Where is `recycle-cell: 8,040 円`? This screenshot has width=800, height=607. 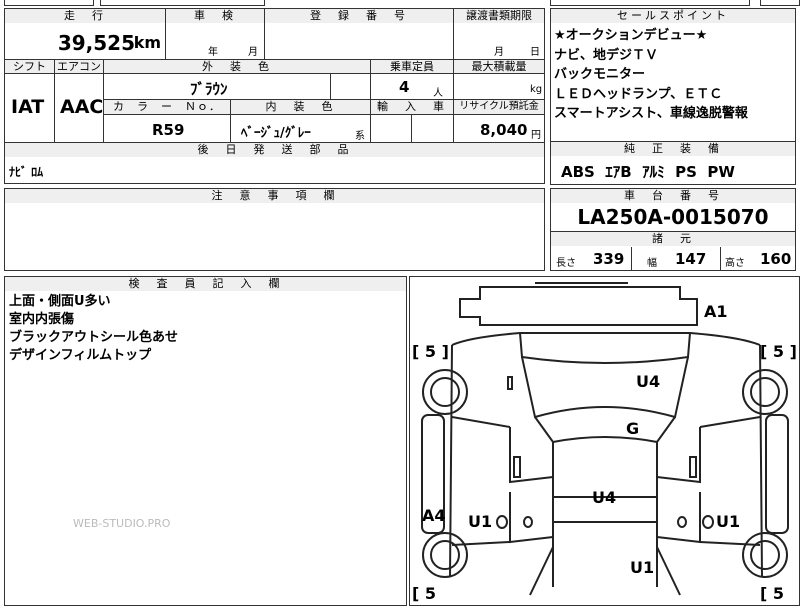 recycle-cell: 8,040 円 is located at coordinates (499, 128).